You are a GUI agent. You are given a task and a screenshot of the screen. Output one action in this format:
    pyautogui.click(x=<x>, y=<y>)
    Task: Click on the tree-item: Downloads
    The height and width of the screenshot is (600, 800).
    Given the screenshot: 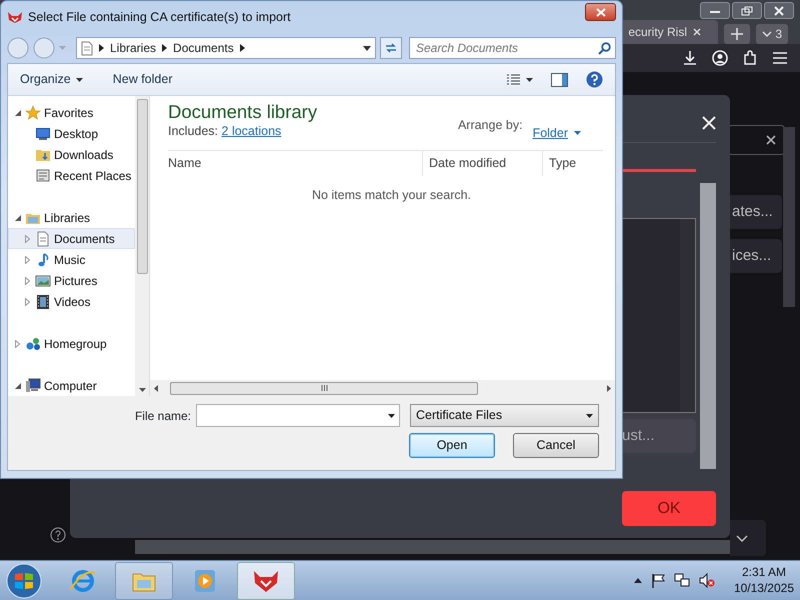 What is the action you would take?
    pyautogui.click(x=71, y=154)
    